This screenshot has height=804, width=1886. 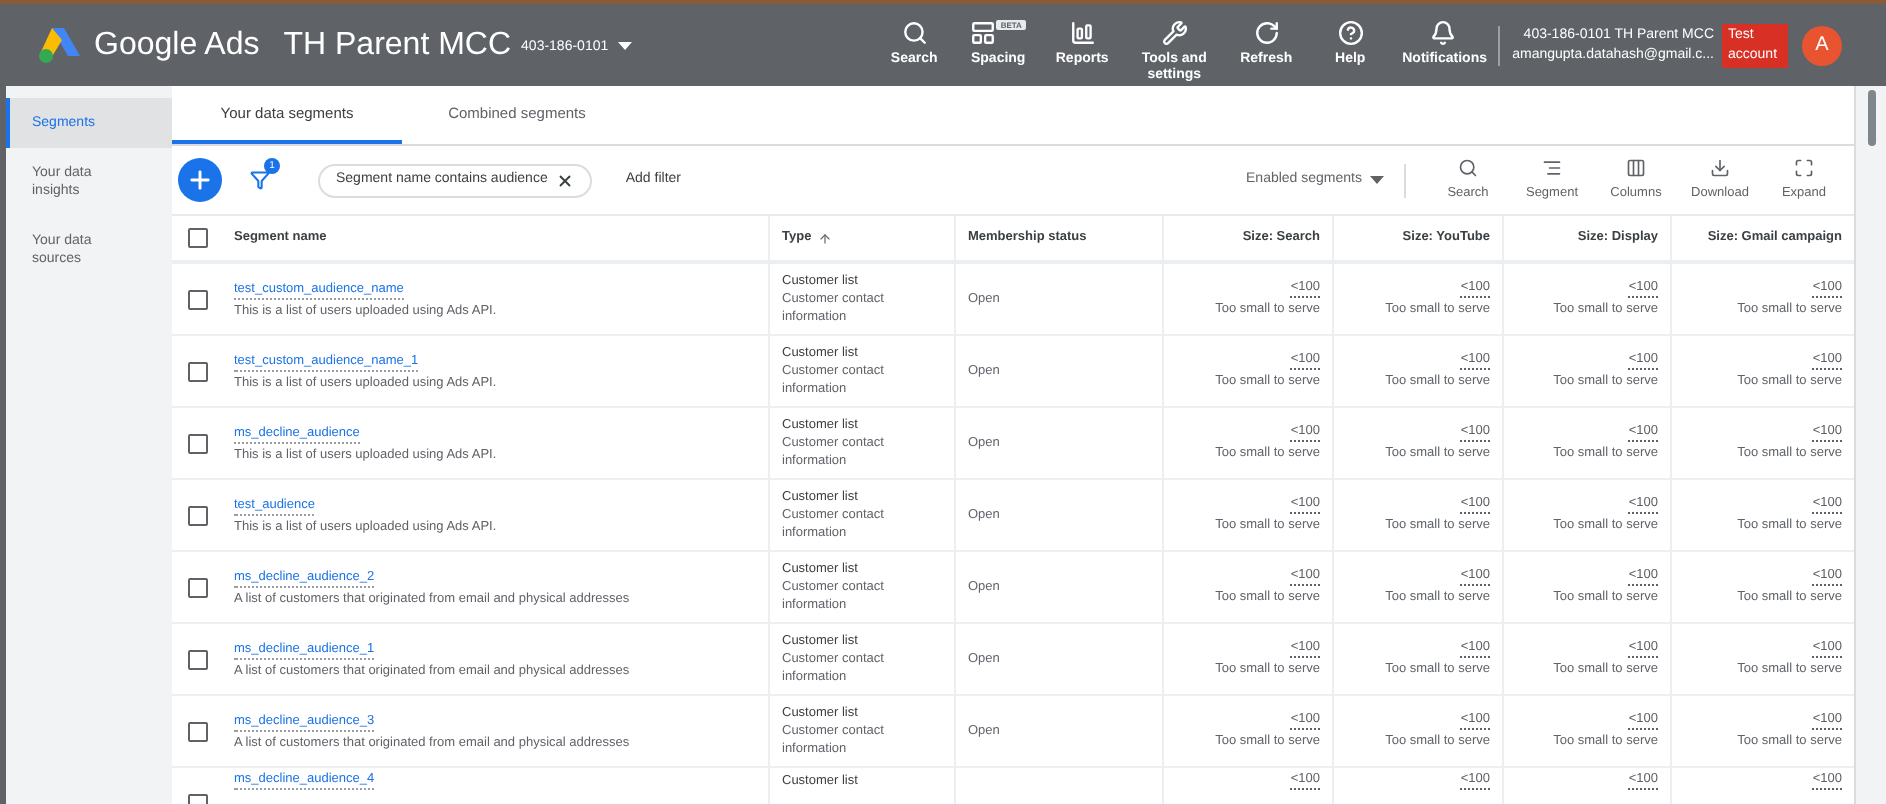 I want to click on download-icon, so click(x=1720, y=167).